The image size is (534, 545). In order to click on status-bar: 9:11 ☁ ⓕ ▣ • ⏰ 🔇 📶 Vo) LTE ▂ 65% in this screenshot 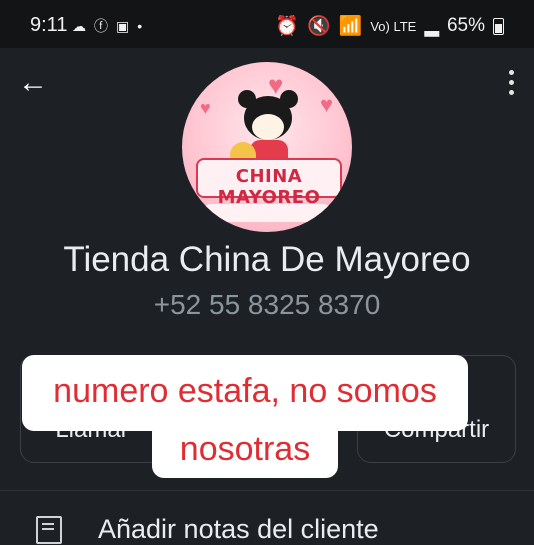, I will do `click(267, 24)`.